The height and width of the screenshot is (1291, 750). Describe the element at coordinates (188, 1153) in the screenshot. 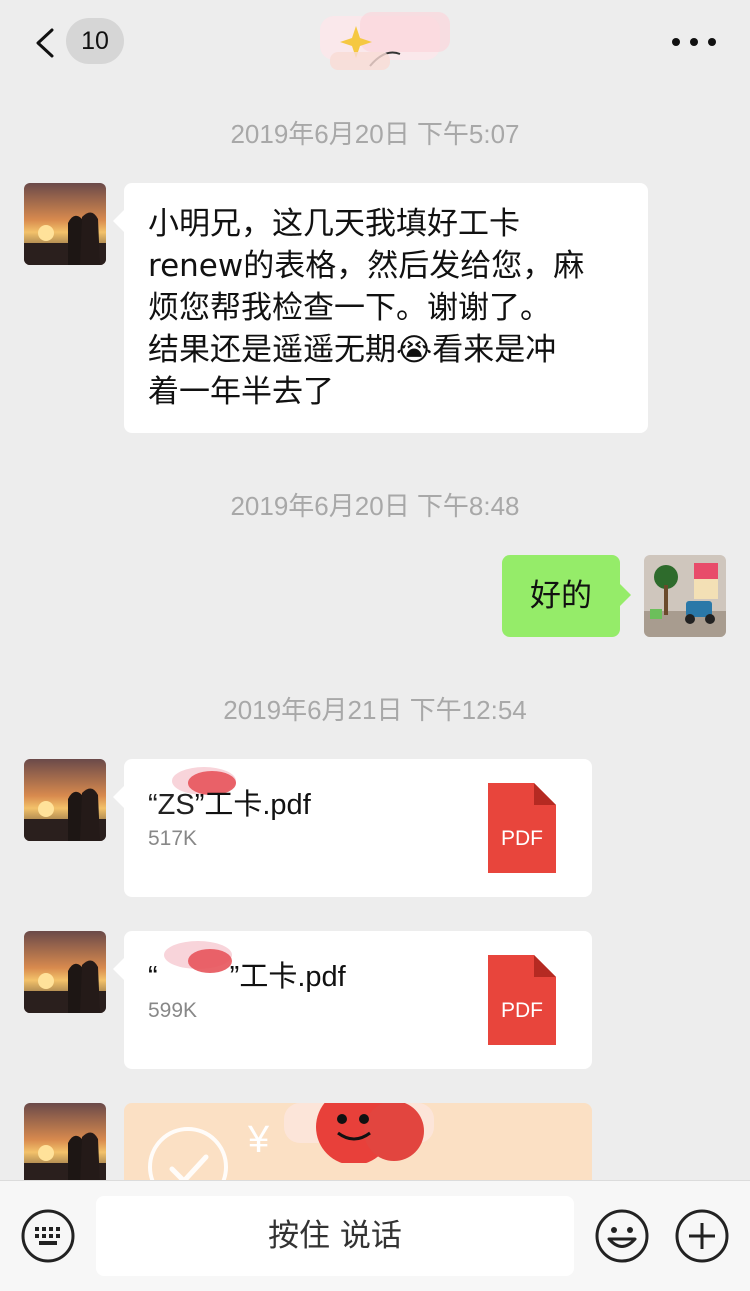

I see `transfer-check-icon` at that location.